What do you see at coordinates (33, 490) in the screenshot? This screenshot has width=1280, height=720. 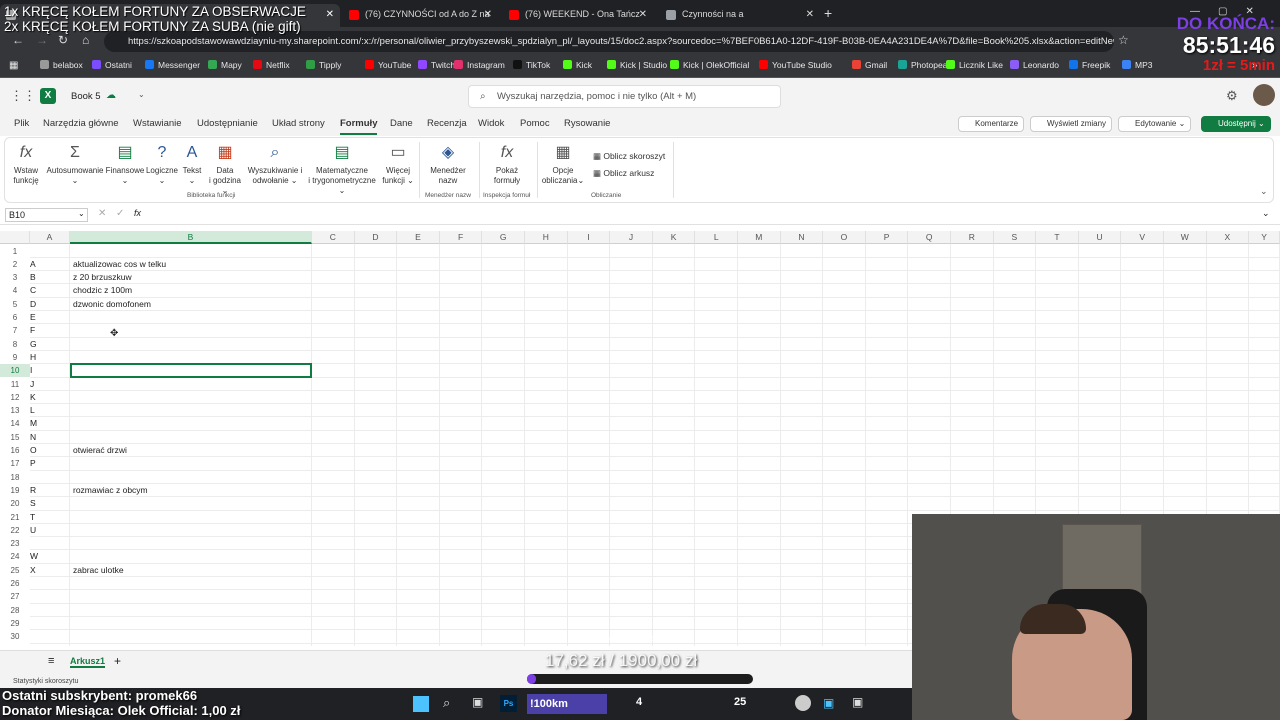 I see `cell-a: R` at bounding box center [33, 490].